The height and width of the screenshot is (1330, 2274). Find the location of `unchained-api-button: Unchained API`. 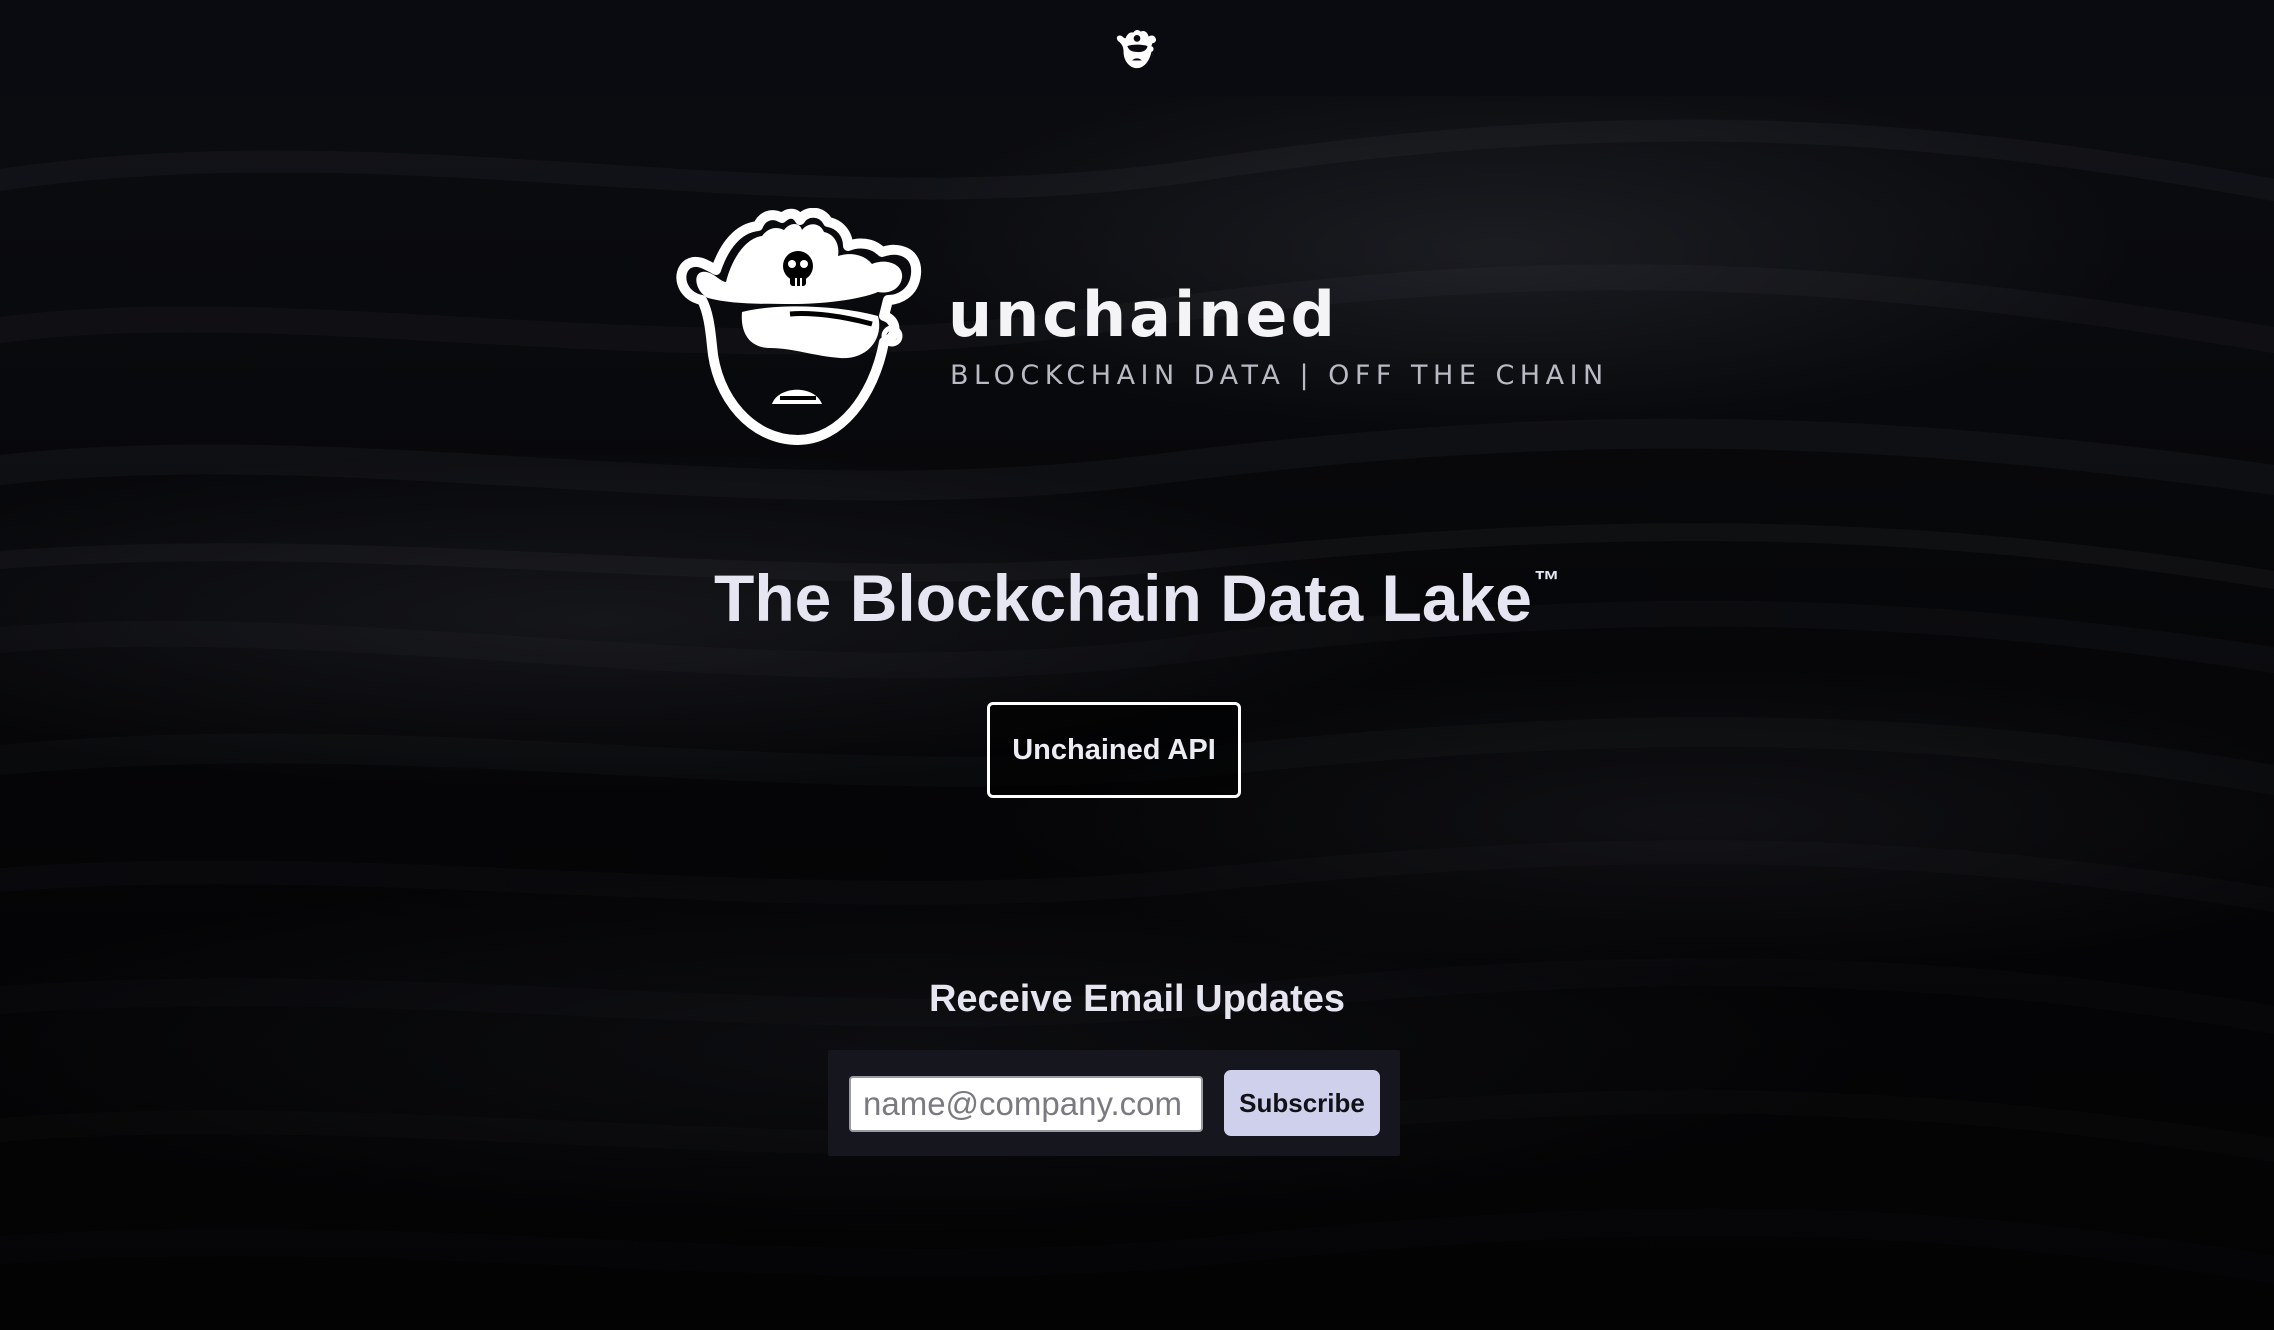

unchained-api-button: Unchained API is located at coordinates (1114, 750).